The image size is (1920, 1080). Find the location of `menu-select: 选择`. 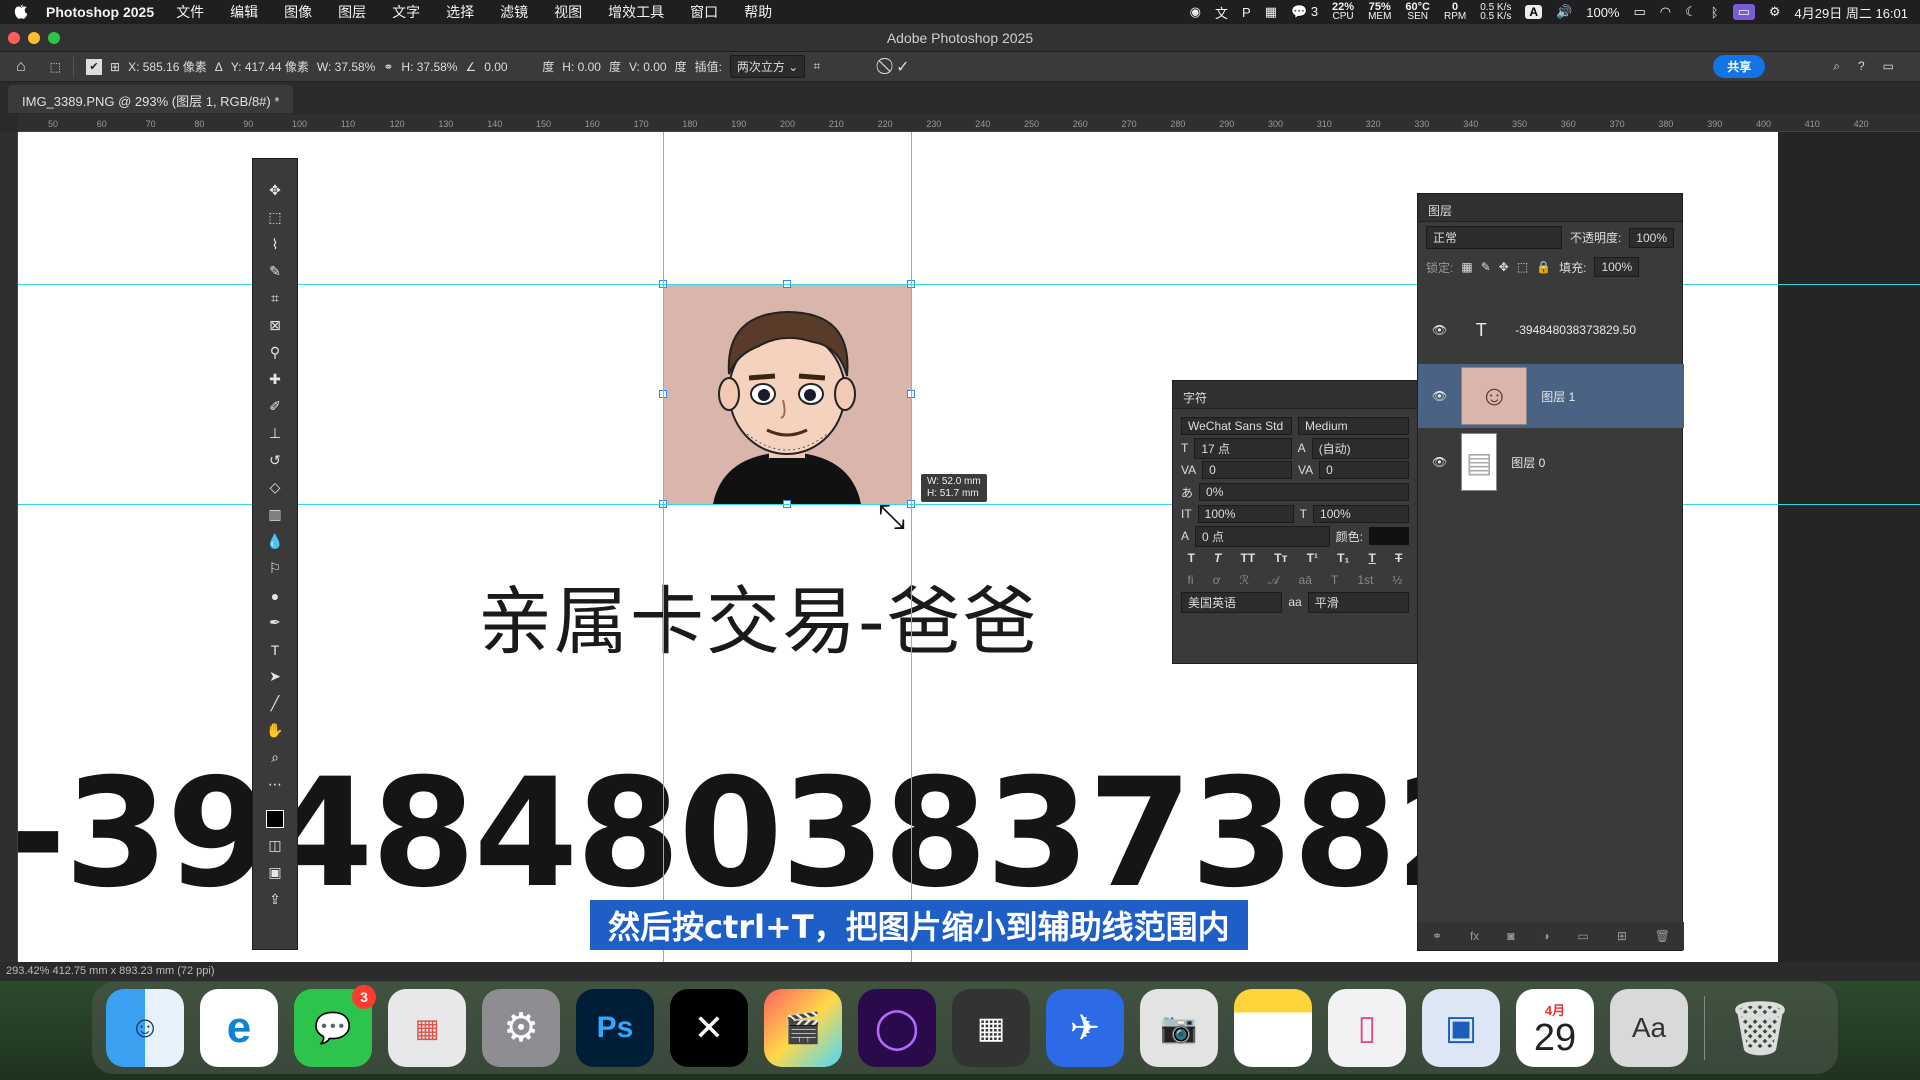

menu-select: 选择 is located at coordinates (460, 12).